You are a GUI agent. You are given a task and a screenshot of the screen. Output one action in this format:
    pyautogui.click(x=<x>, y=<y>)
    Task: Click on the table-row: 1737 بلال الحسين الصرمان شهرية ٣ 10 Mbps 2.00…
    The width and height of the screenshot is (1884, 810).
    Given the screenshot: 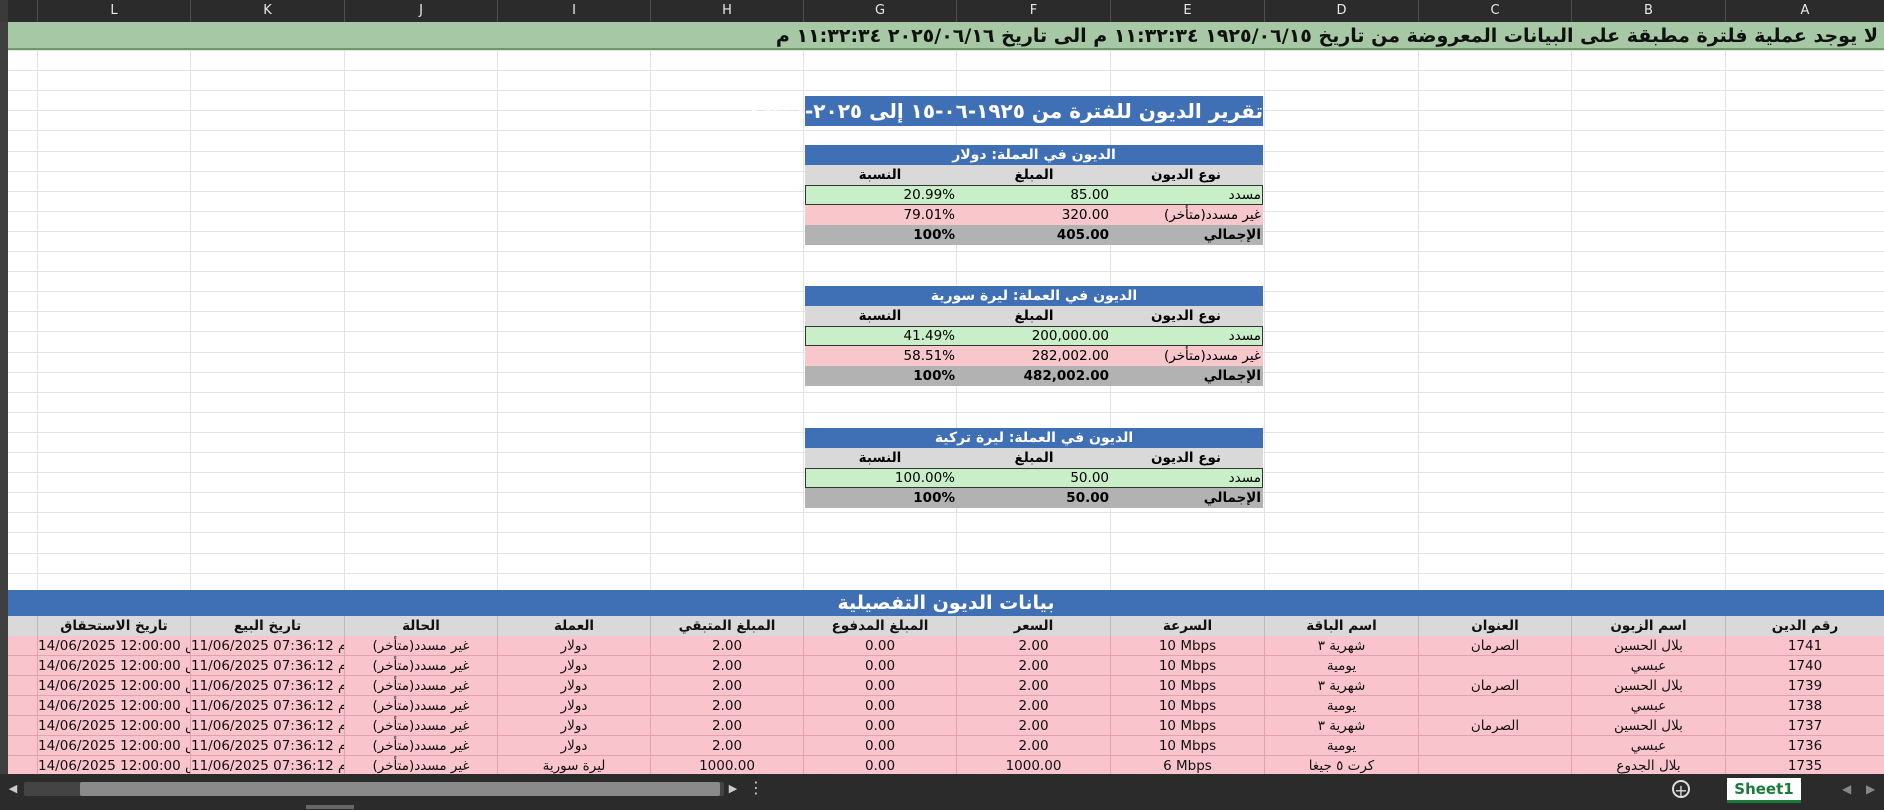 What is the action you would take?
    pyautogui.click(x=946, y=726)
    